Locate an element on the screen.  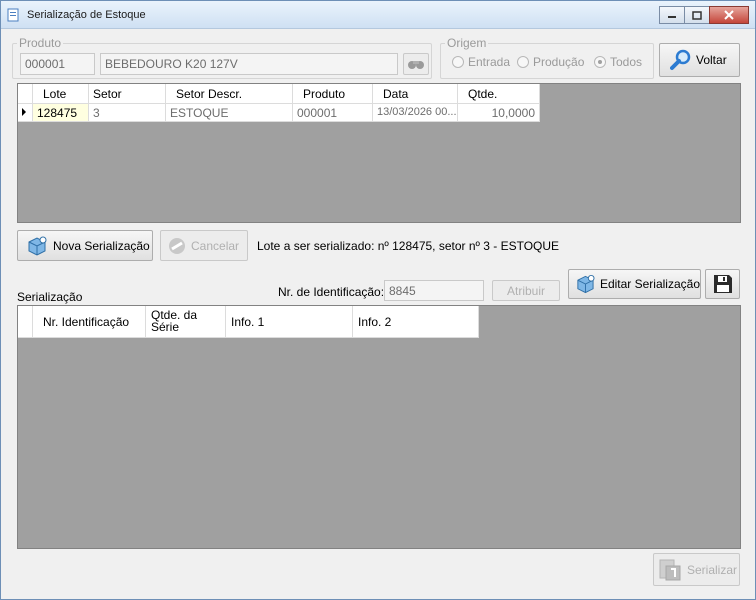
maximize-button is located at coordinates (697, 15).